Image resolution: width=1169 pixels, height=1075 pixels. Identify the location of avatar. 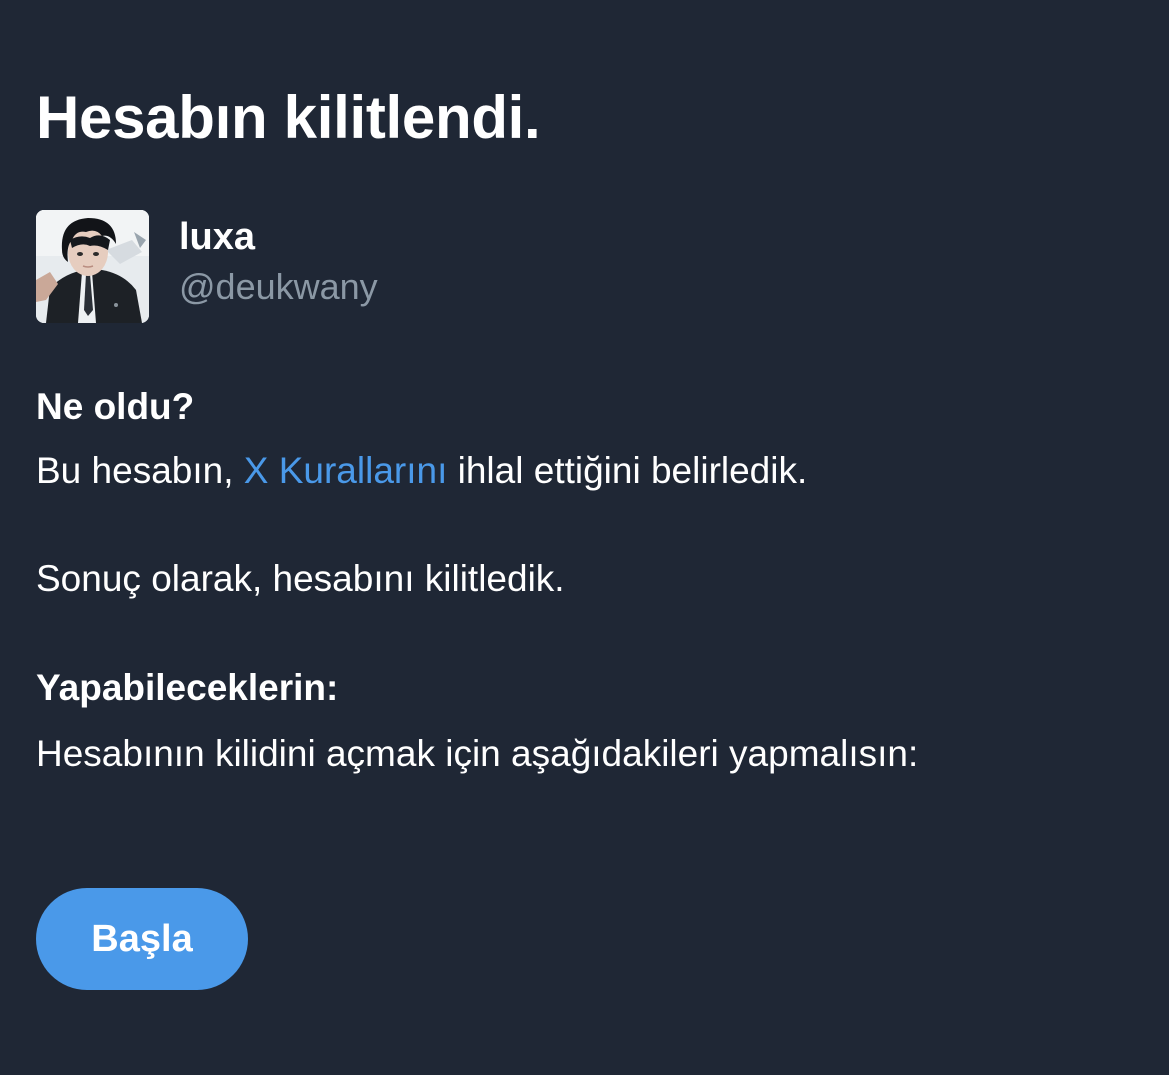
(92, 266).